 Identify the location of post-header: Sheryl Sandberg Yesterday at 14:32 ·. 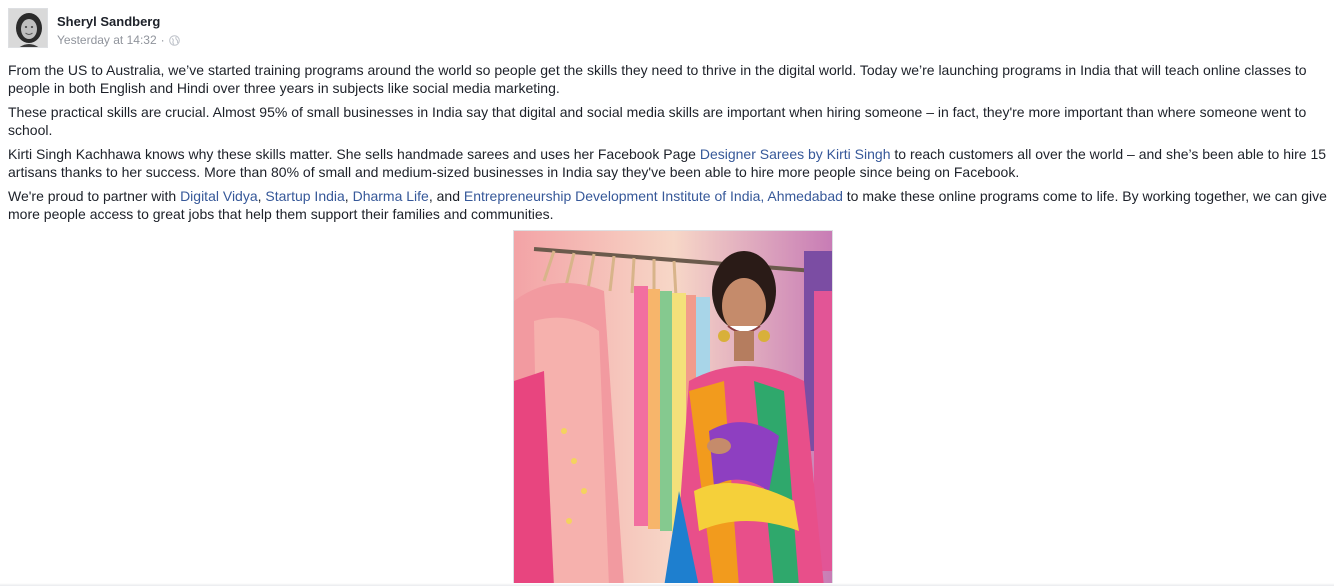
(94, 28).